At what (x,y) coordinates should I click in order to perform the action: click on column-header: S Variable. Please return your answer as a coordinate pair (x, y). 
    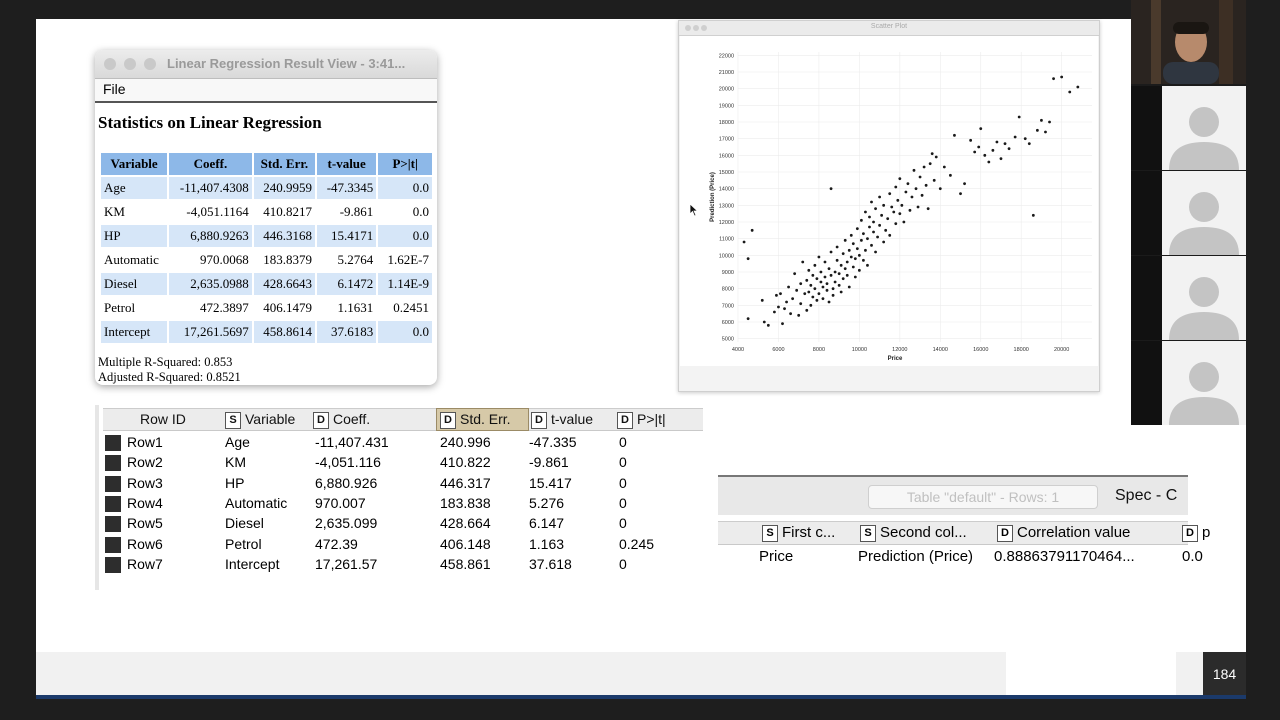
    Looking at the image, I should click on (260, 419).